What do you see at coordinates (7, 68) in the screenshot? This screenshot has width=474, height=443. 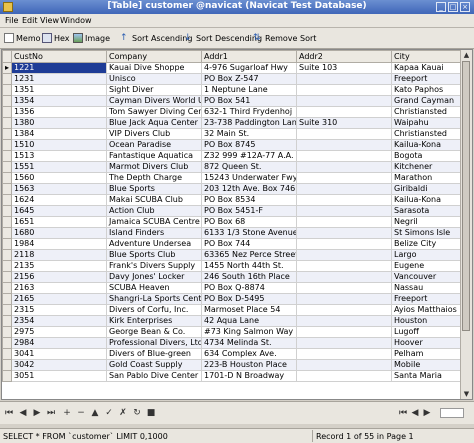 I see `current-row-indicator-icon: ▸` at bounding box center [7, 68].